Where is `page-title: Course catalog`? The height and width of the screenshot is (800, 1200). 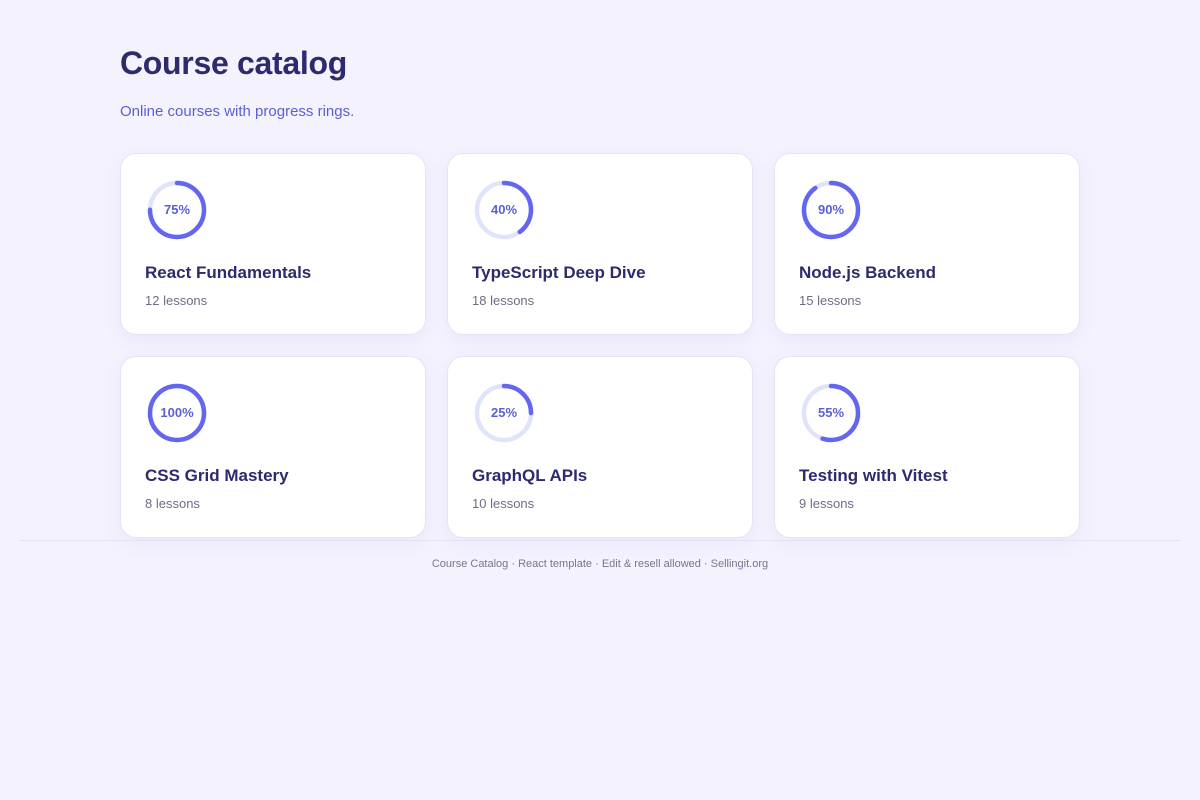
page-title: Course catalog is located at coordinates (233, 63).